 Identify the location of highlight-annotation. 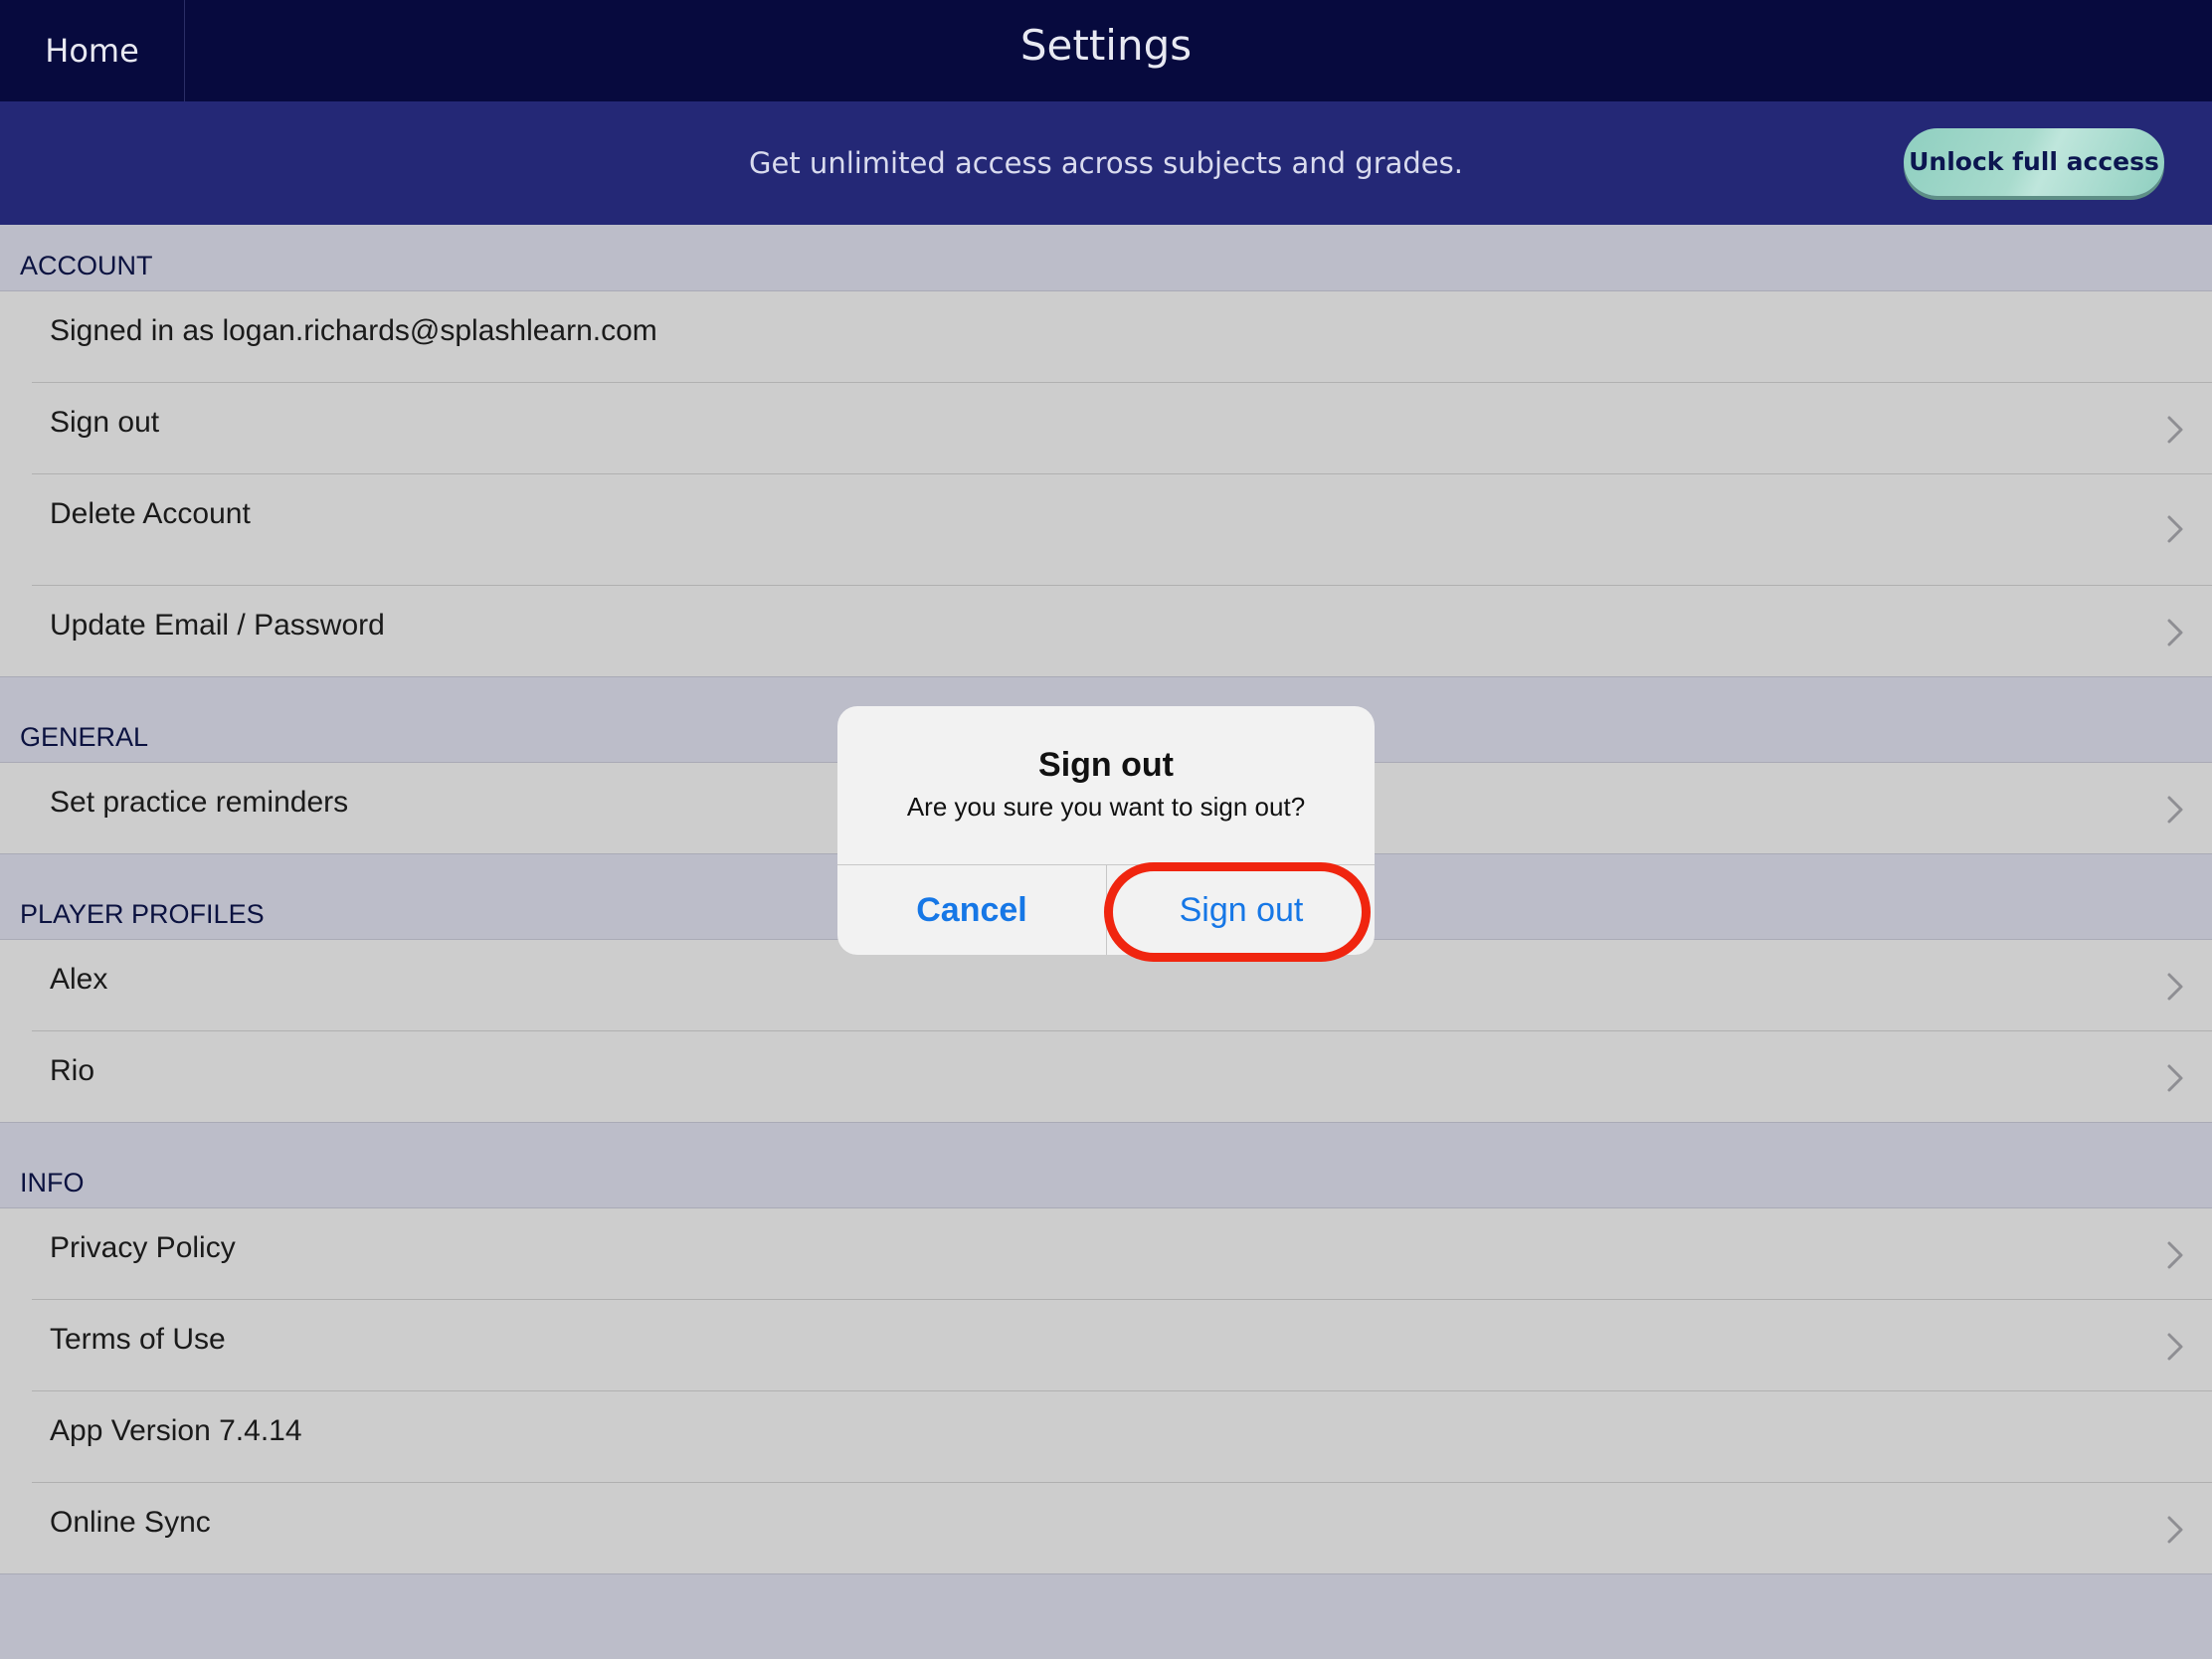
(1237, 912).